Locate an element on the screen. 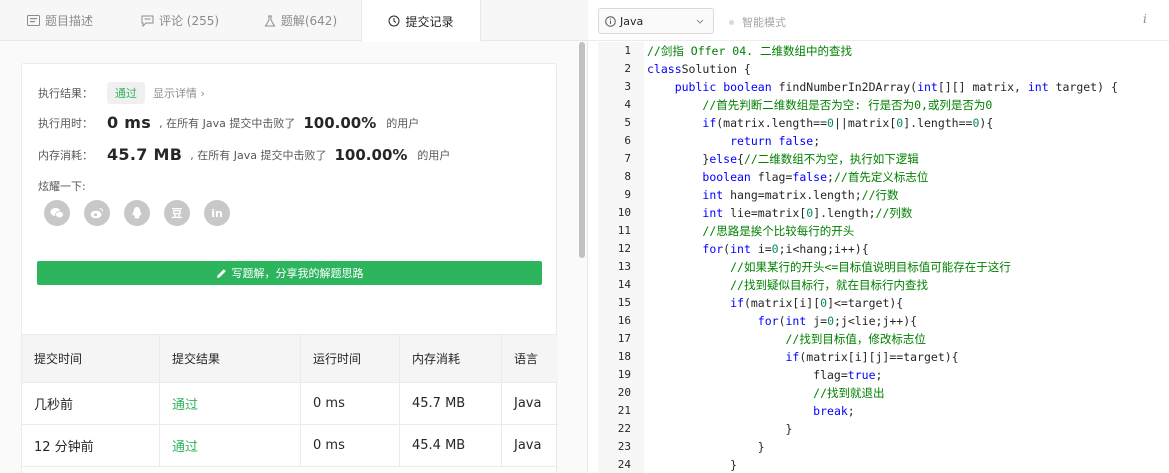 The image size is (1169, 473). weibo-icon is located at coordinates (97, 213).